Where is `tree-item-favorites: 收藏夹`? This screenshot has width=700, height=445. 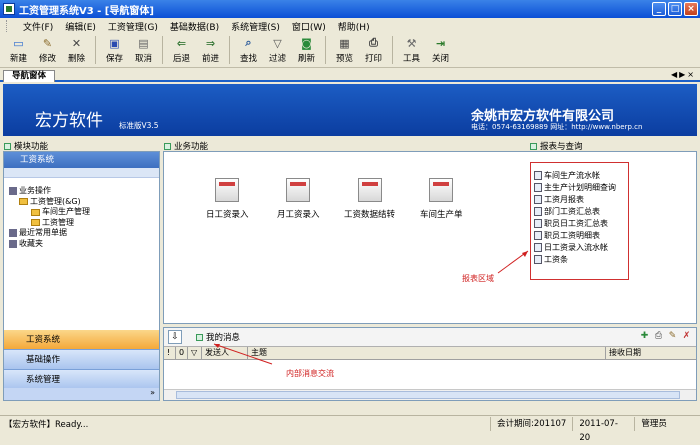 tree-item-favorites: 收藏夹 is located at coordinates (49, 244).